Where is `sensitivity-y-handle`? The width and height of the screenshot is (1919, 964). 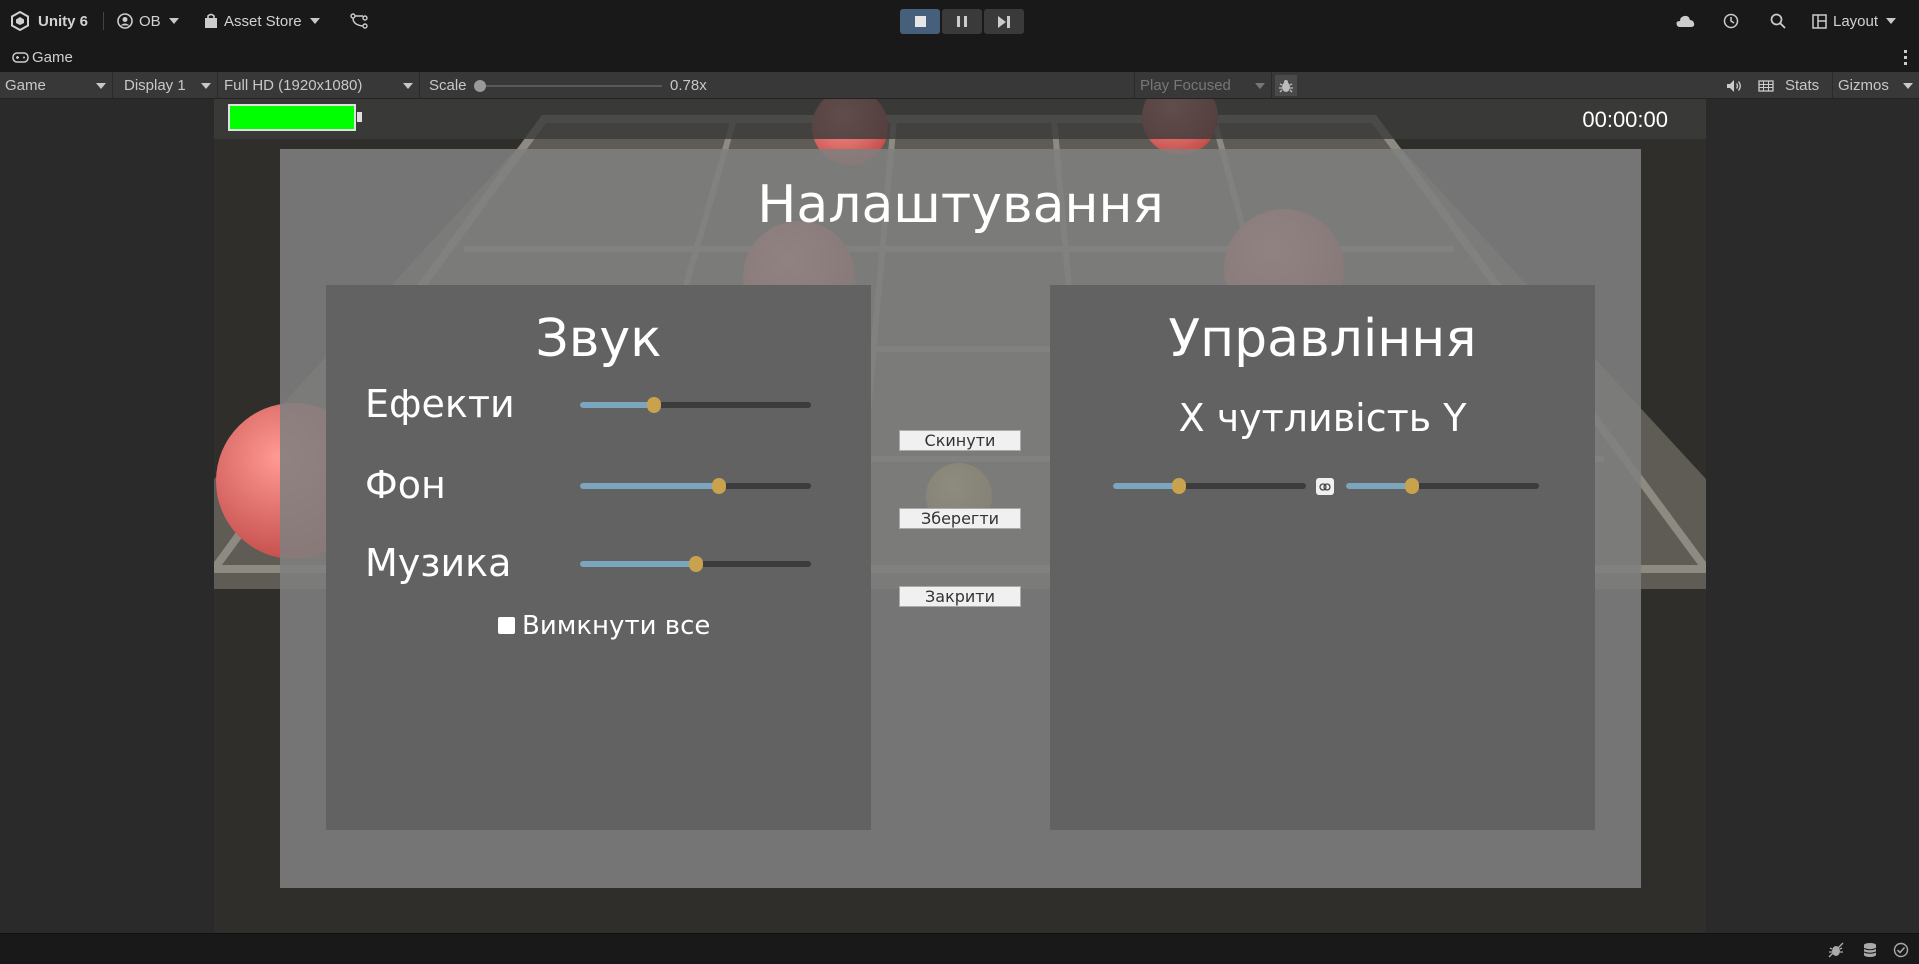
sensitivity-y-handle is located at coordinates (1411, 486).